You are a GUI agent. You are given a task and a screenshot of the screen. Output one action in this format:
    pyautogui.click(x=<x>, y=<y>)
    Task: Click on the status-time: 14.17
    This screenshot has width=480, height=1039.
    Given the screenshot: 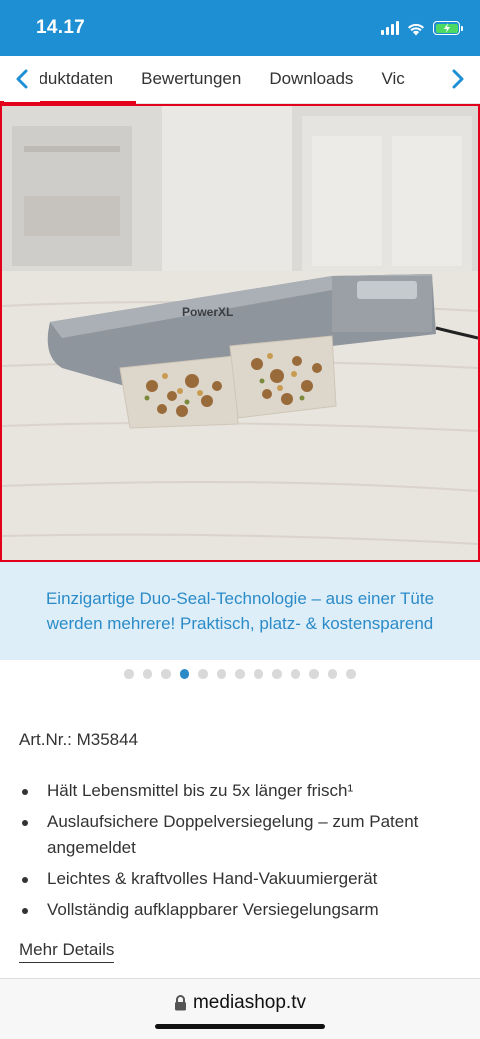 What is the action you would take?
    pyautogui.click(x=61, y=27)
    